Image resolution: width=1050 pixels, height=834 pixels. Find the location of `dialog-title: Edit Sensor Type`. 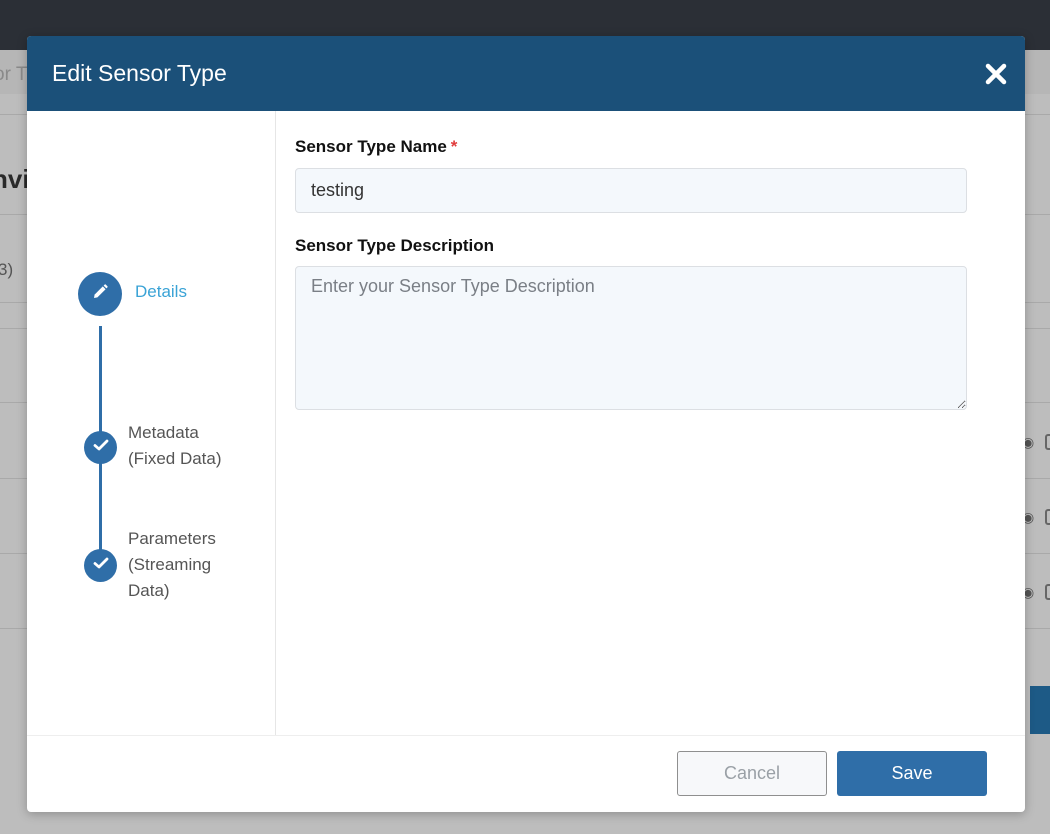

dialog-title: Edit Sensor Type is located at coordinates (139, 73).